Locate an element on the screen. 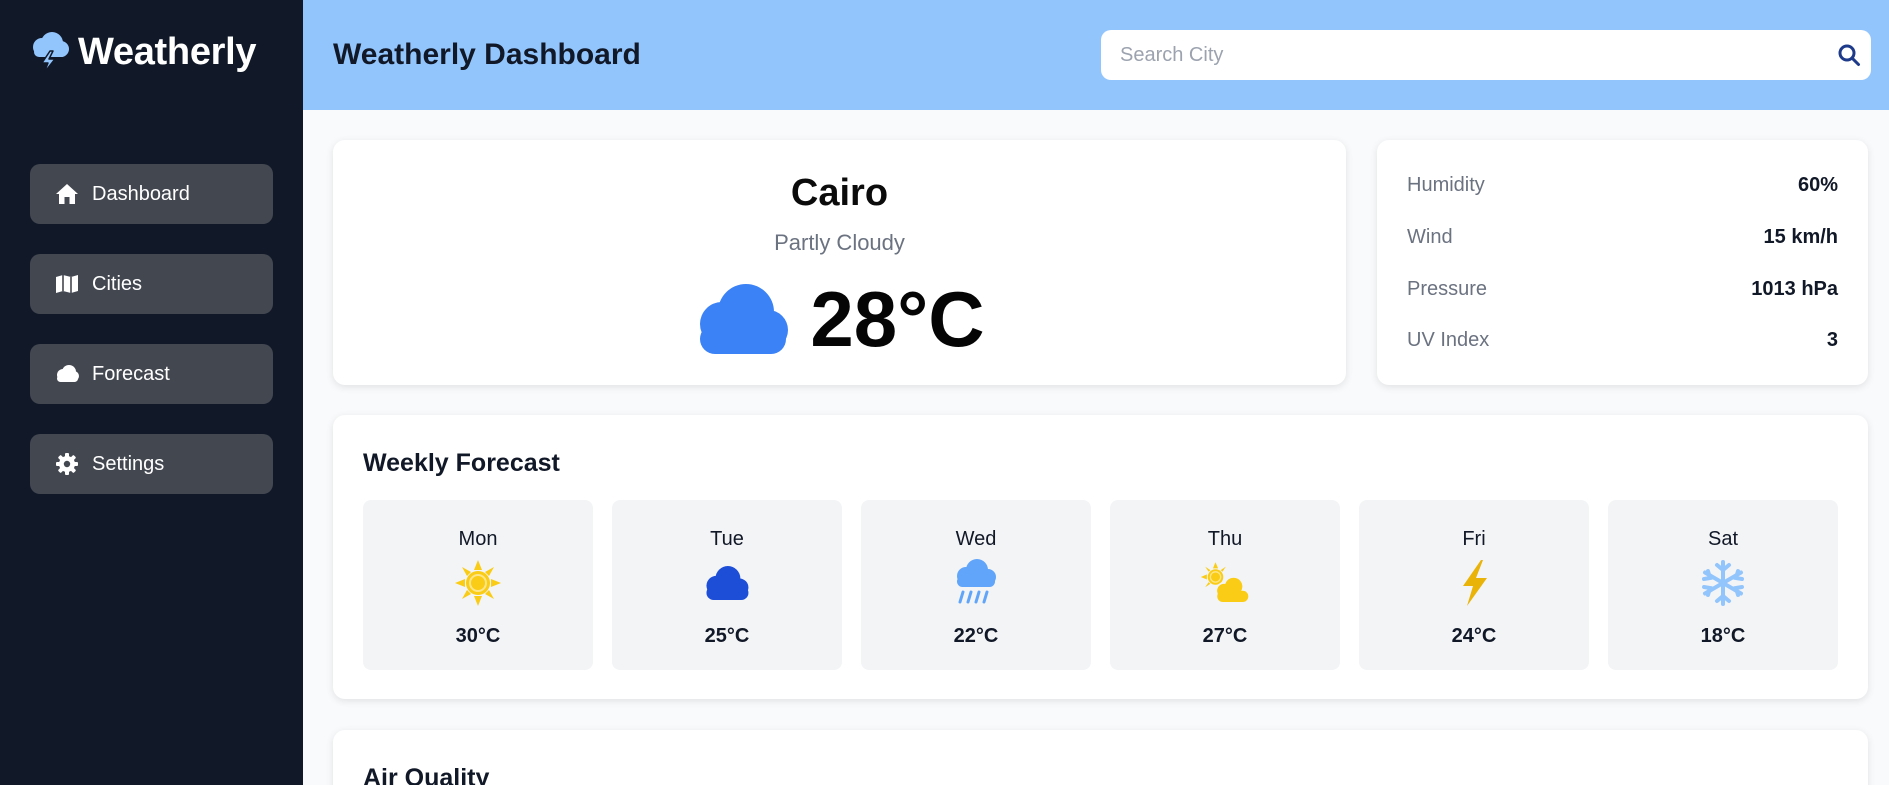 The width and height of the screenshot is (1889, 785). sidebar-item-label: Cities is located at coordinates (117, 283).